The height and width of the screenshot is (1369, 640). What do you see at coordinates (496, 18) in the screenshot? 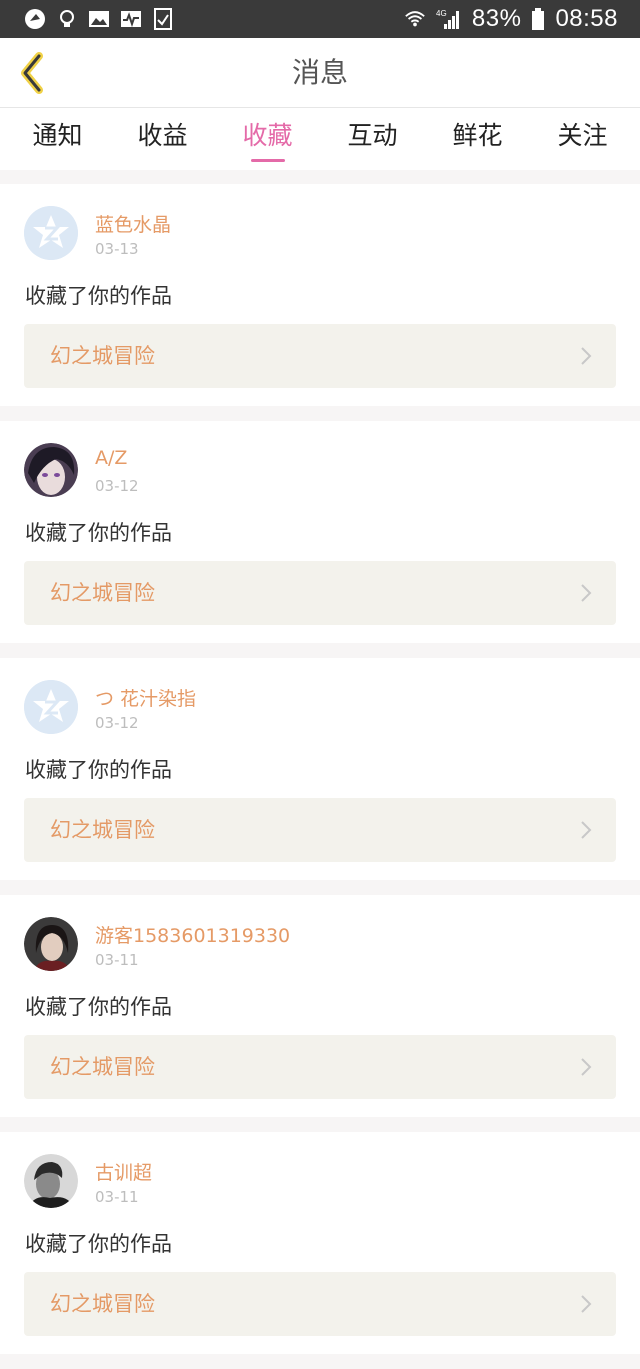
I see `battery-percent: 83%` at bounding box center [496, 18].